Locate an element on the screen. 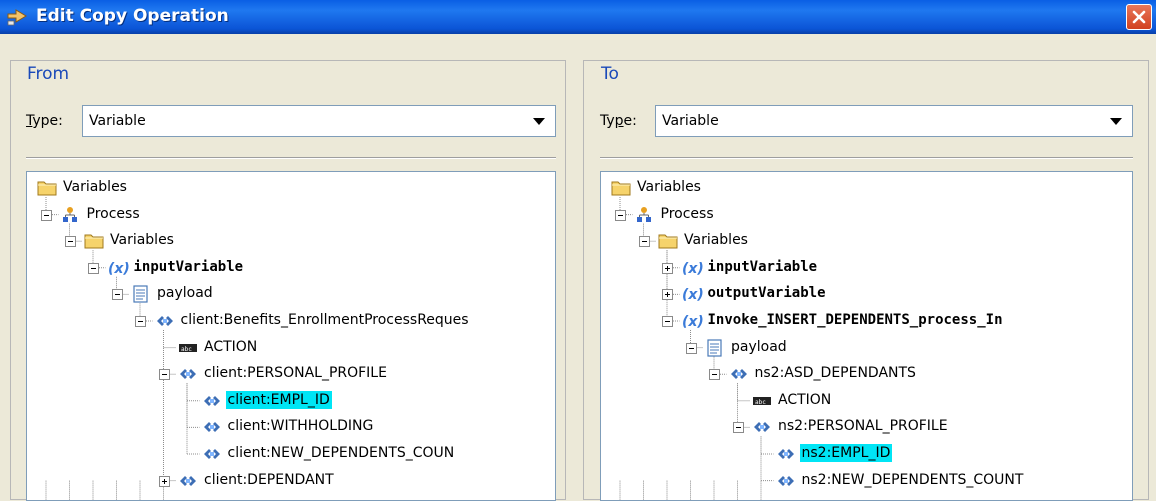 This screenshot has width=1156, height=501. to-legend: To is located at coordinates (610, 74).